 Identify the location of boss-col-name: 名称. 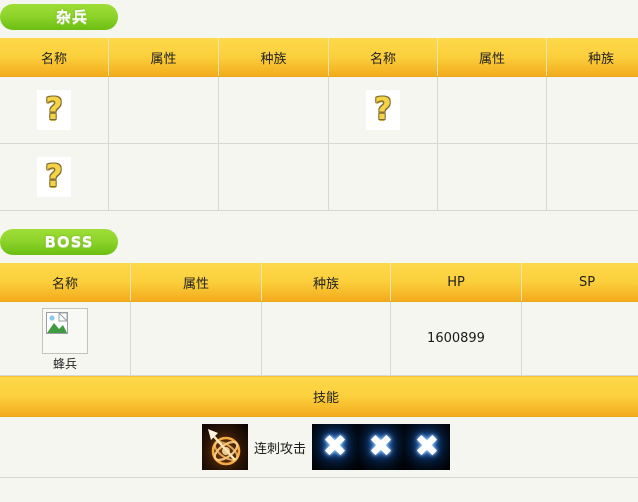
(65, 282).